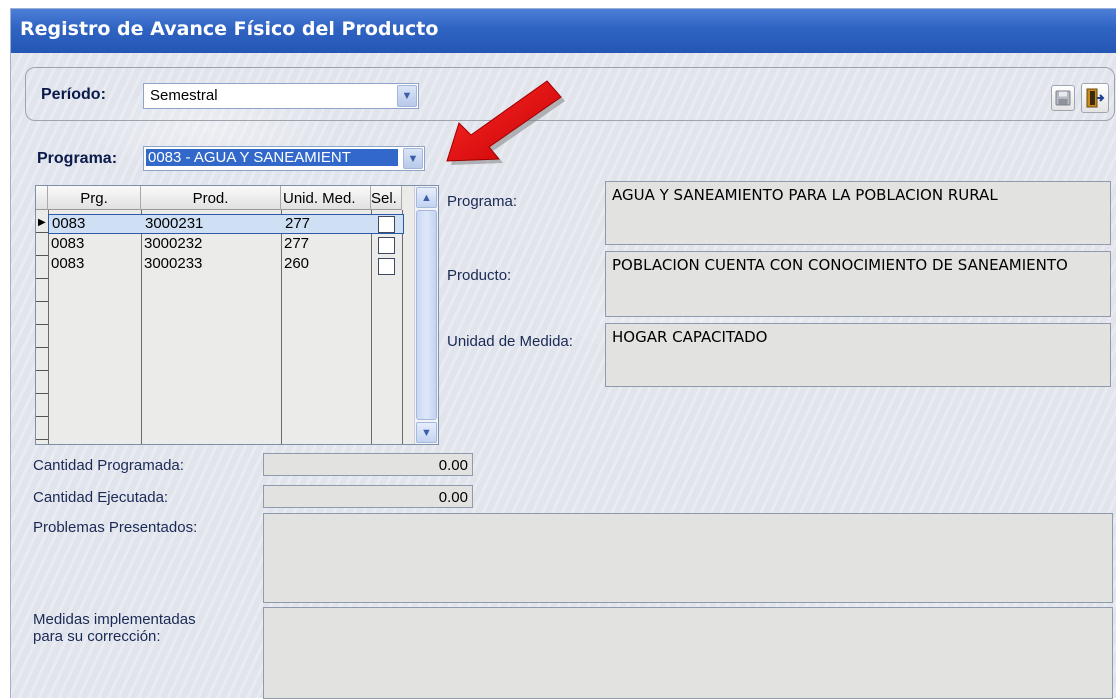  What do you see at coordinates (108, 465) in the screenshot?
I see `cantidad-programada-label: Cantidad Programada:` at bounding box center [108, 465].